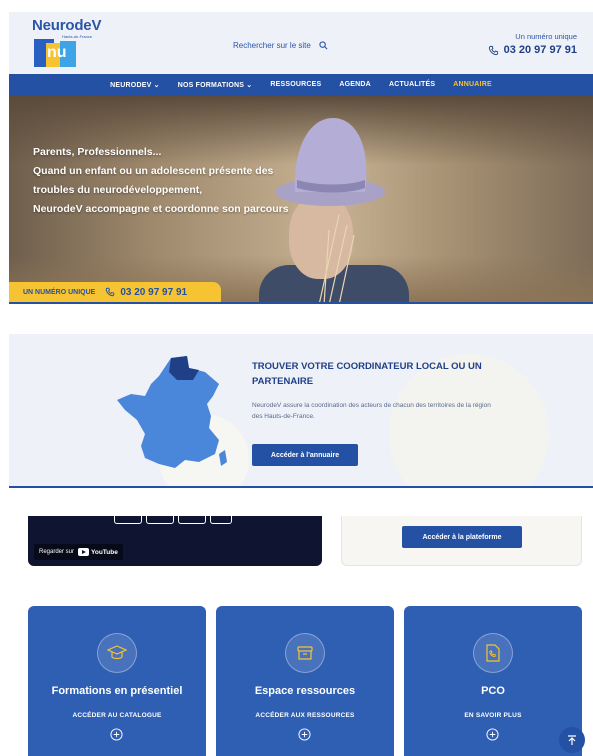 The height and width of the screenshot is (756, 593). What do you see at coordinates (355, 84) in the screenshot?
I see `nav-item-agenda: AGENDA` at bounding box center [355, 84].